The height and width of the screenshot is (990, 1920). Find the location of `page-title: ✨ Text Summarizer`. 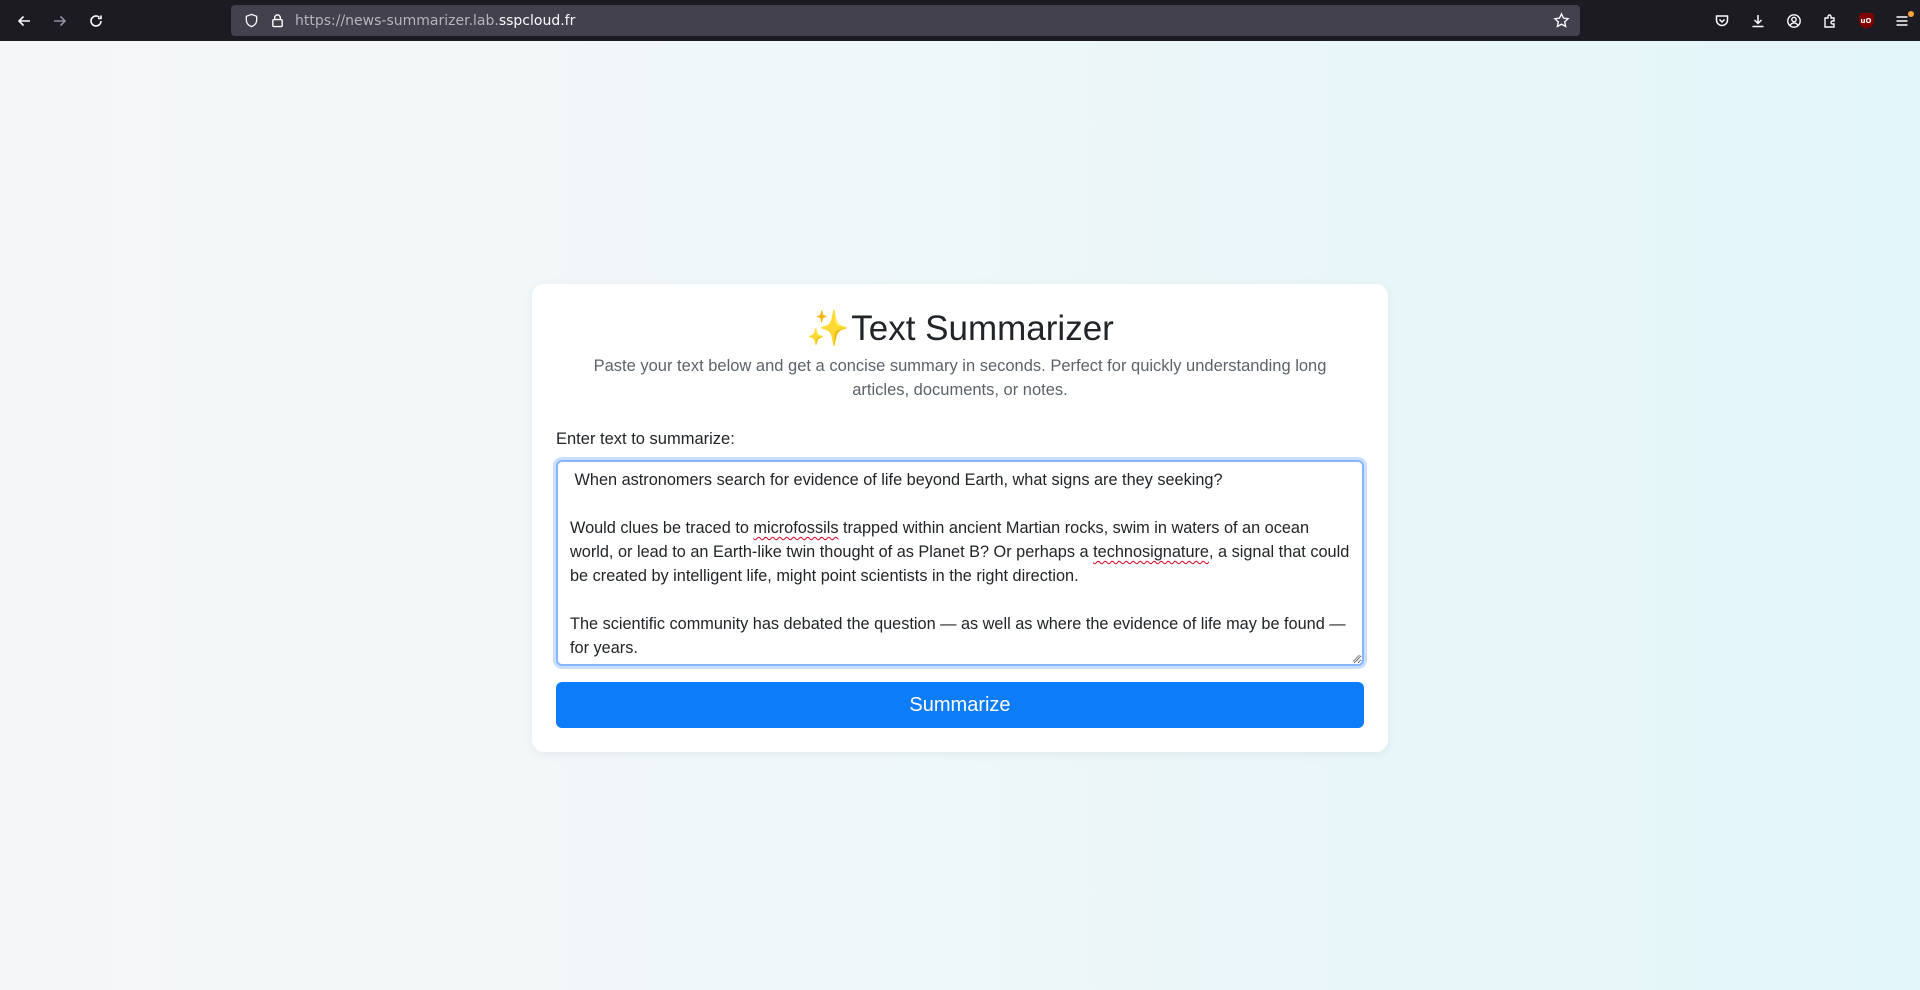

page-title: ✨ Text Summarizer is located at coordinates (960, 328).